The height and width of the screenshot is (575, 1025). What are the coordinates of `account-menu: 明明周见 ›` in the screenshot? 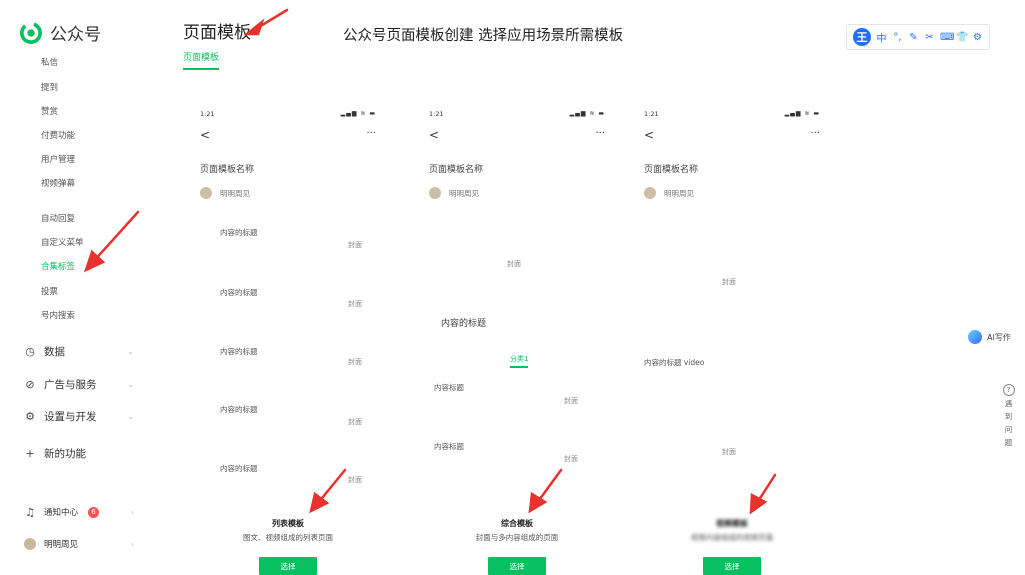 It's located at (79, 544).